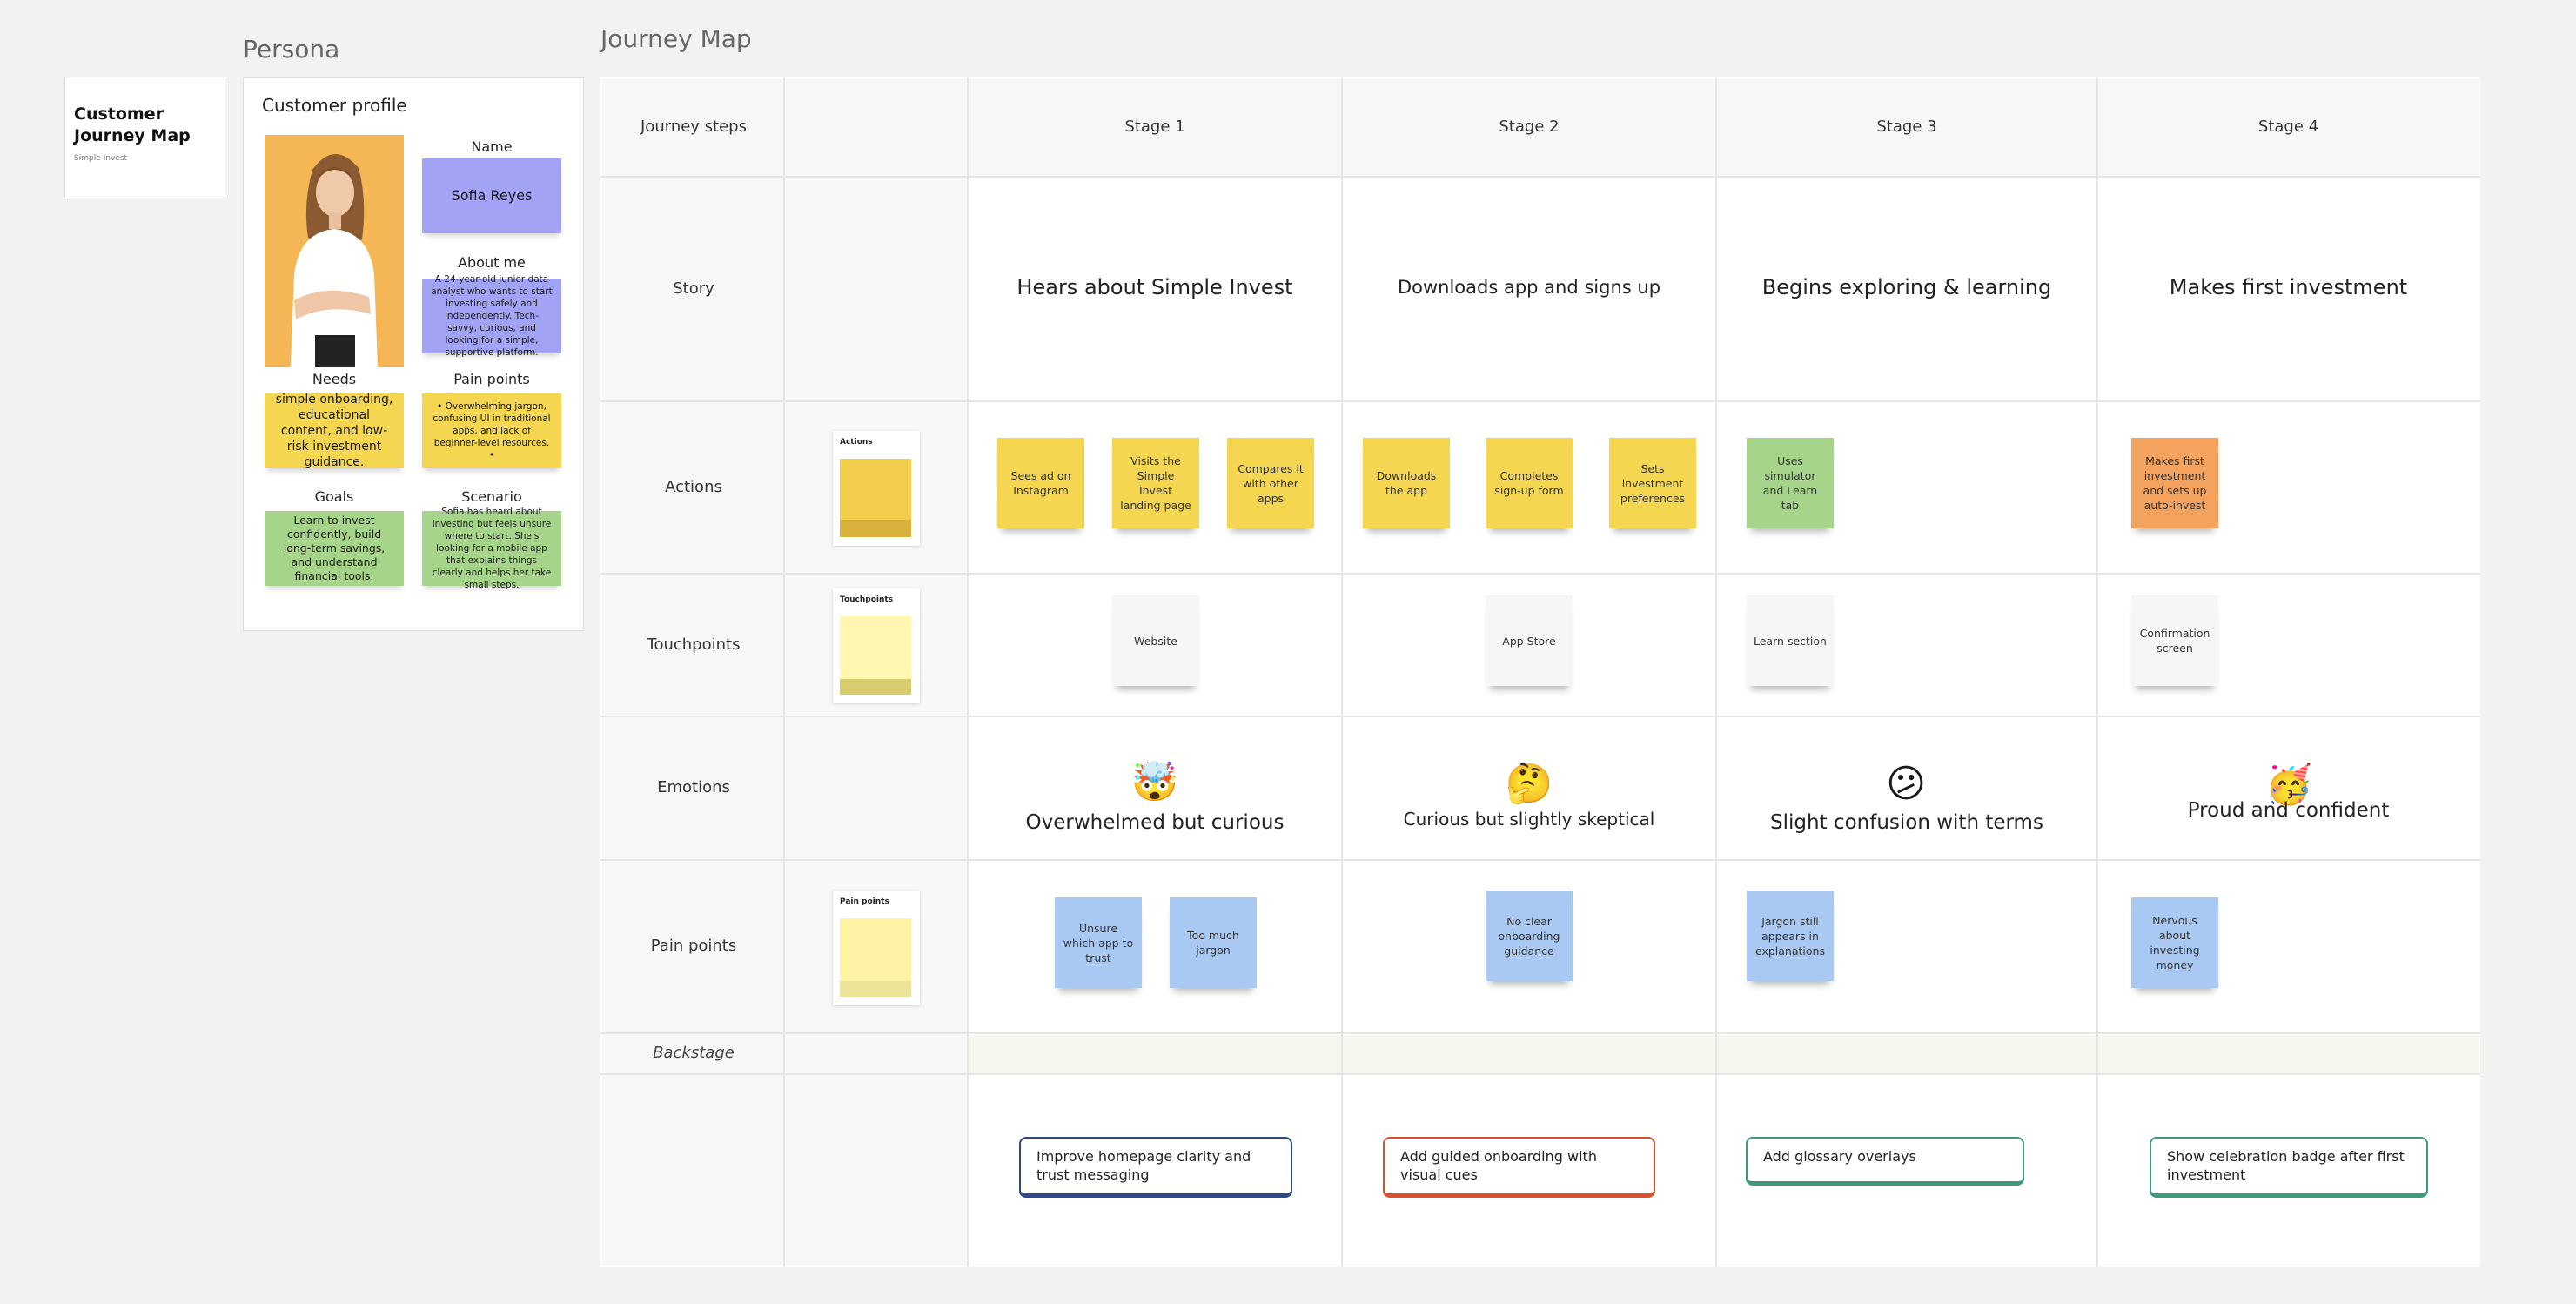 The width and height of the screenshot is (2576, 1304). What do you see at coordinates (1790, 483) in the screenshot?
I see `action-sticky: Uses simulator and Learn tab` at bounding box center [1790, 483].